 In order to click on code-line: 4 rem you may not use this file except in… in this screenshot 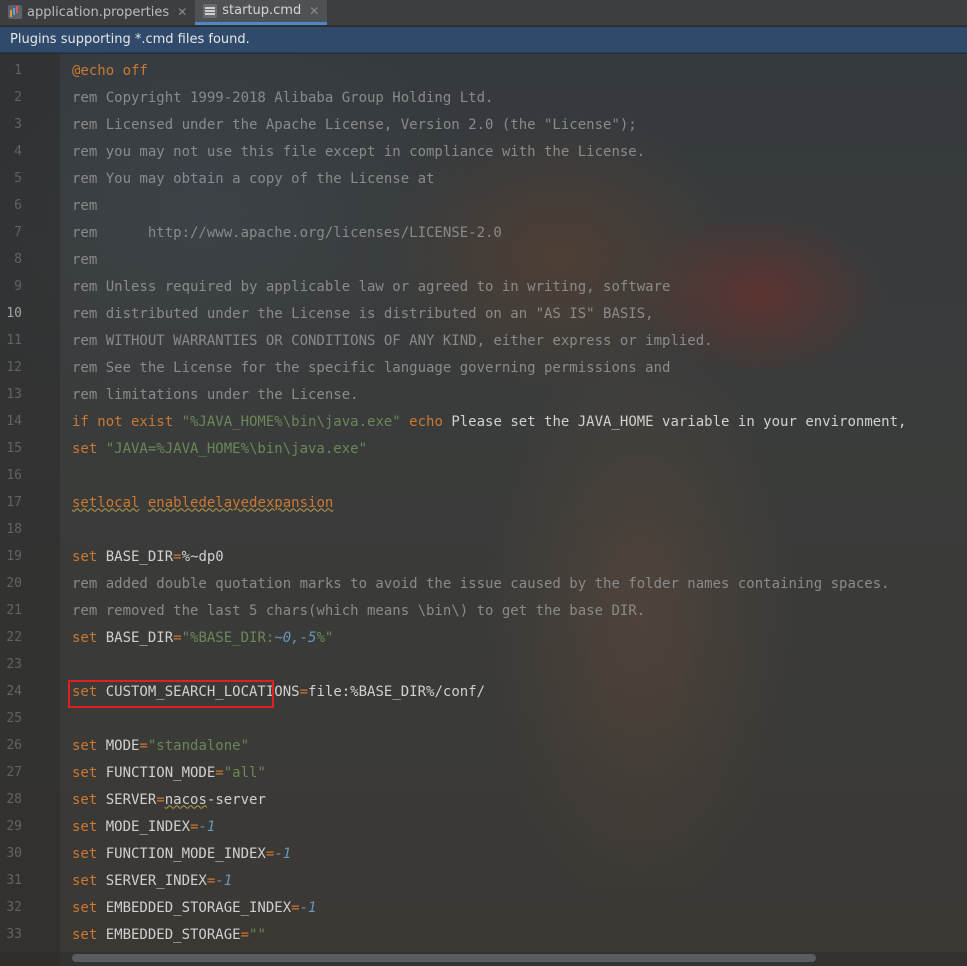, I will do `click(453, 151)`.